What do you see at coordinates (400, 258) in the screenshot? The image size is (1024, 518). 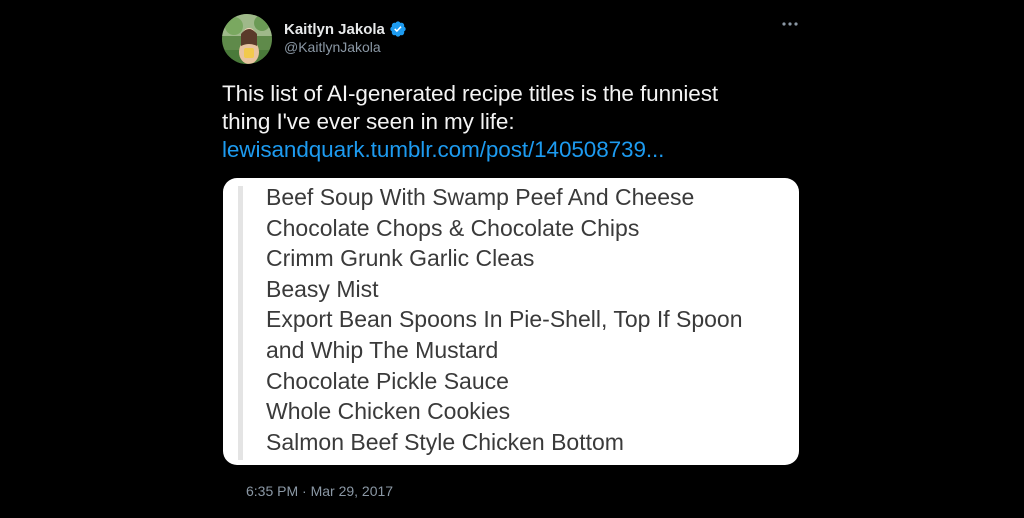 I see `list-item: Crimm Grunk Garlic Cleas` at bounding box center [400, 258].